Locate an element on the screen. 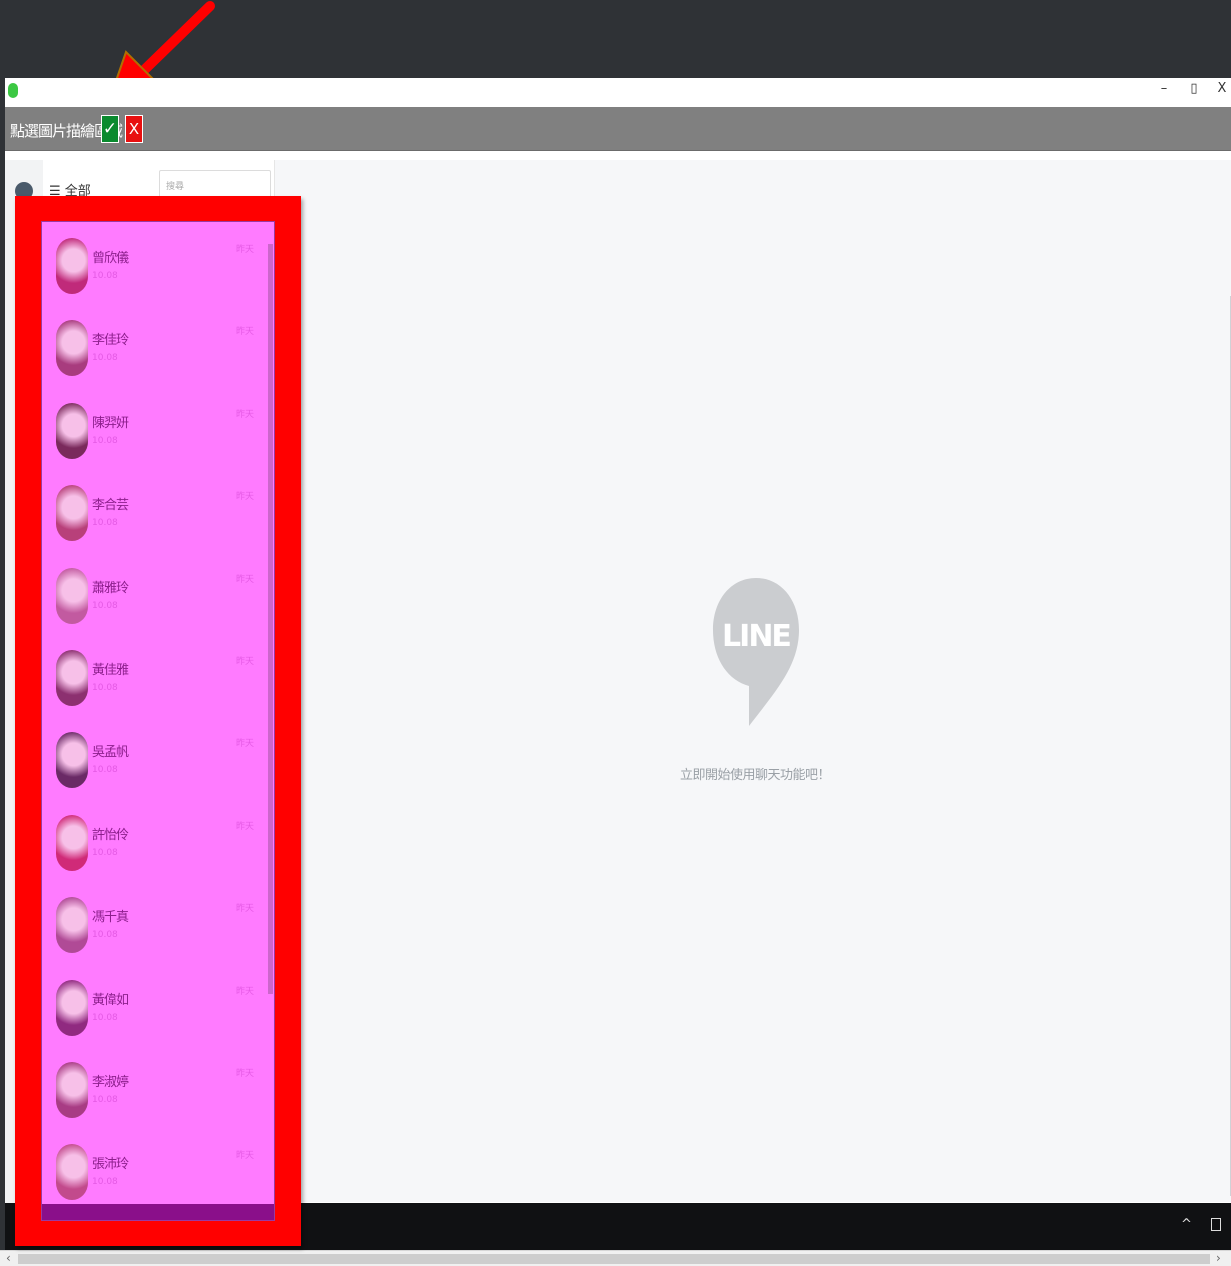  chat-list-item: 許怡伶 10.08 昨天 is located at coordinates (152, 842).